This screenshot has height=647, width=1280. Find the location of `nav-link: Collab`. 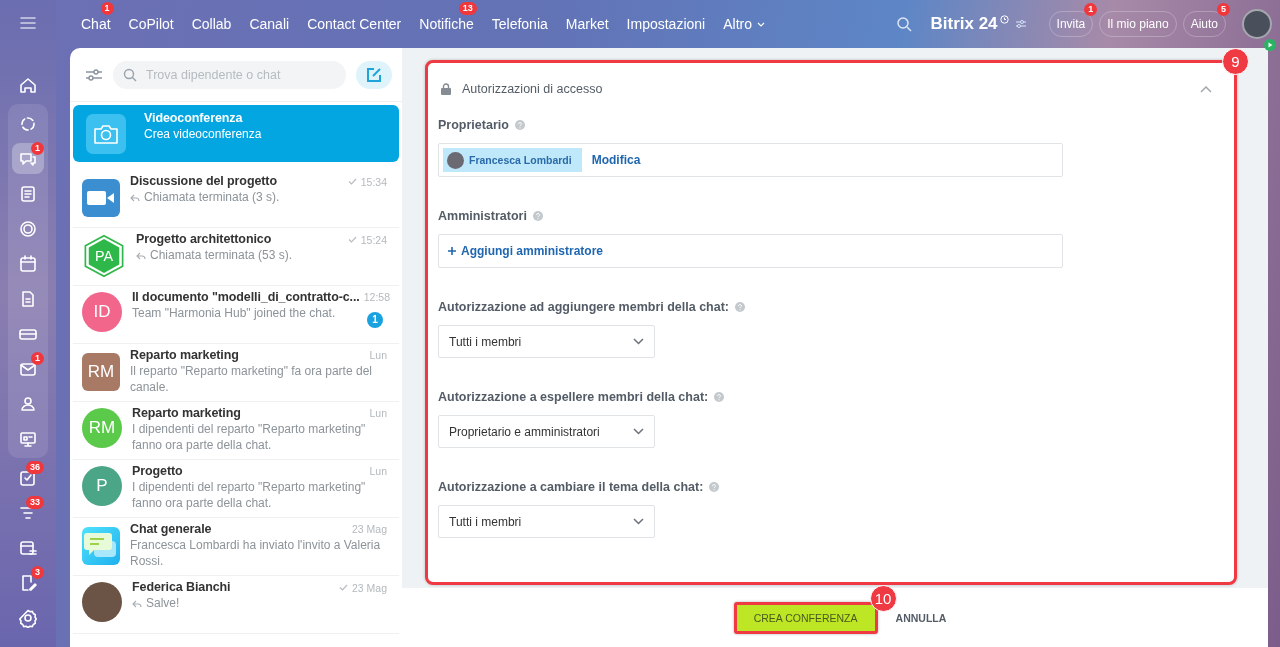

nav-link: Collab is located at coordinates (211, 24).